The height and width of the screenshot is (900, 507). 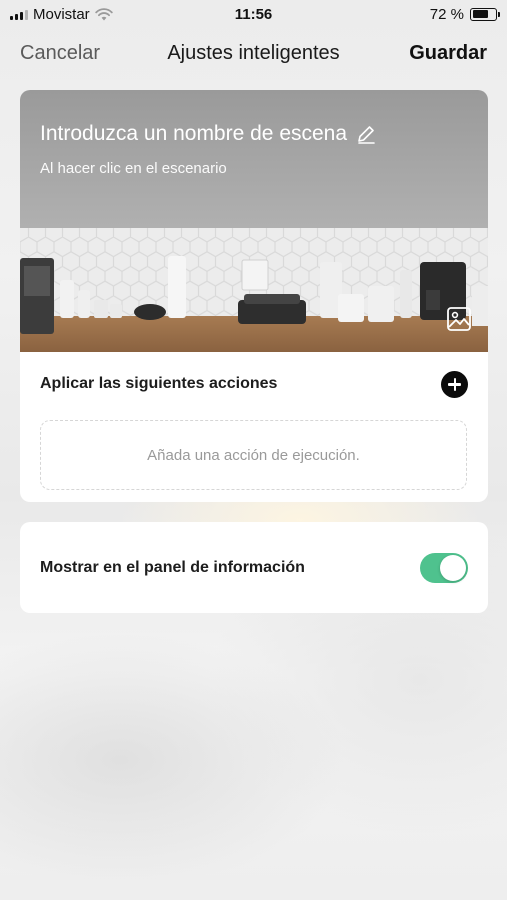 What do you see at coordinates (366, 134) in the screenshot?
I see `pencil-icon` at bounding box center [366, 134].